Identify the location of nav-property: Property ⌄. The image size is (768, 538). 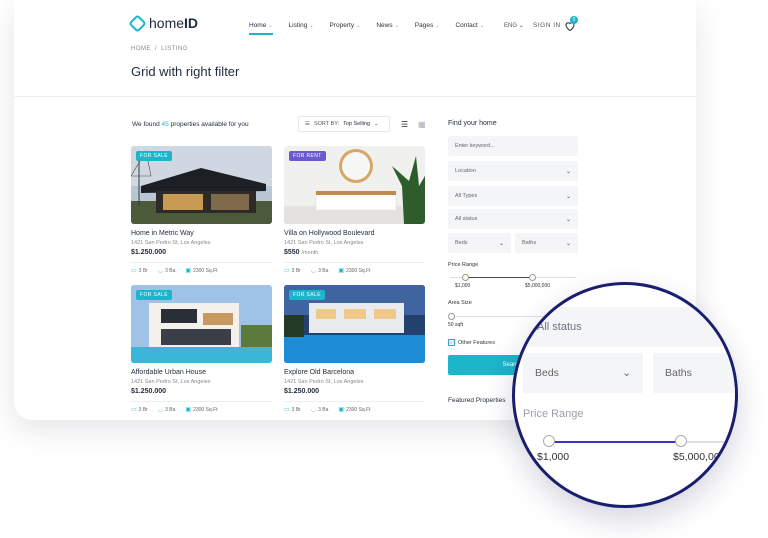
(345, 25).